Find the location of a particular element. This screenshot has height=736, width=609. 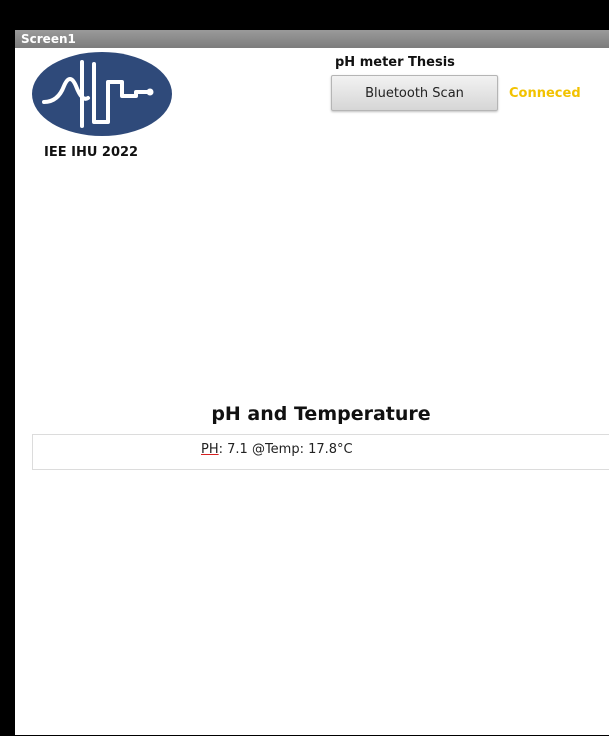

ph-temperature-value: : 7.1 @Temp: 17.8°C is located at coordinates (285, 449).